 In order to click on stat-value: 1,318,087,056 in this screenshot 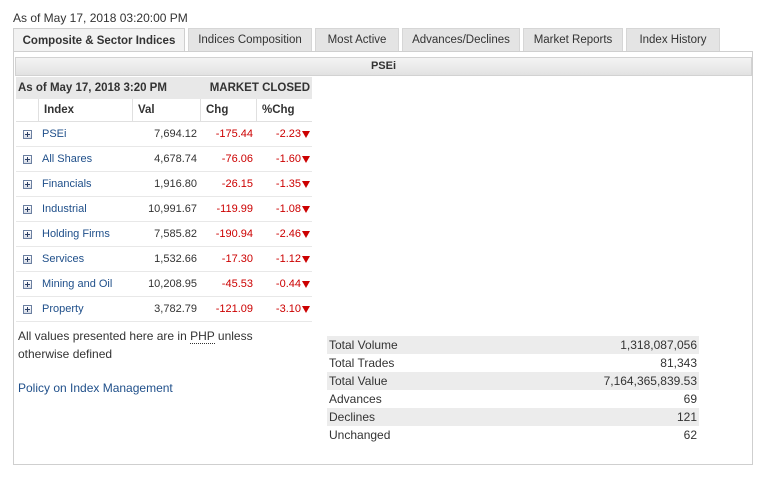, I will do `click(658, 345)`.